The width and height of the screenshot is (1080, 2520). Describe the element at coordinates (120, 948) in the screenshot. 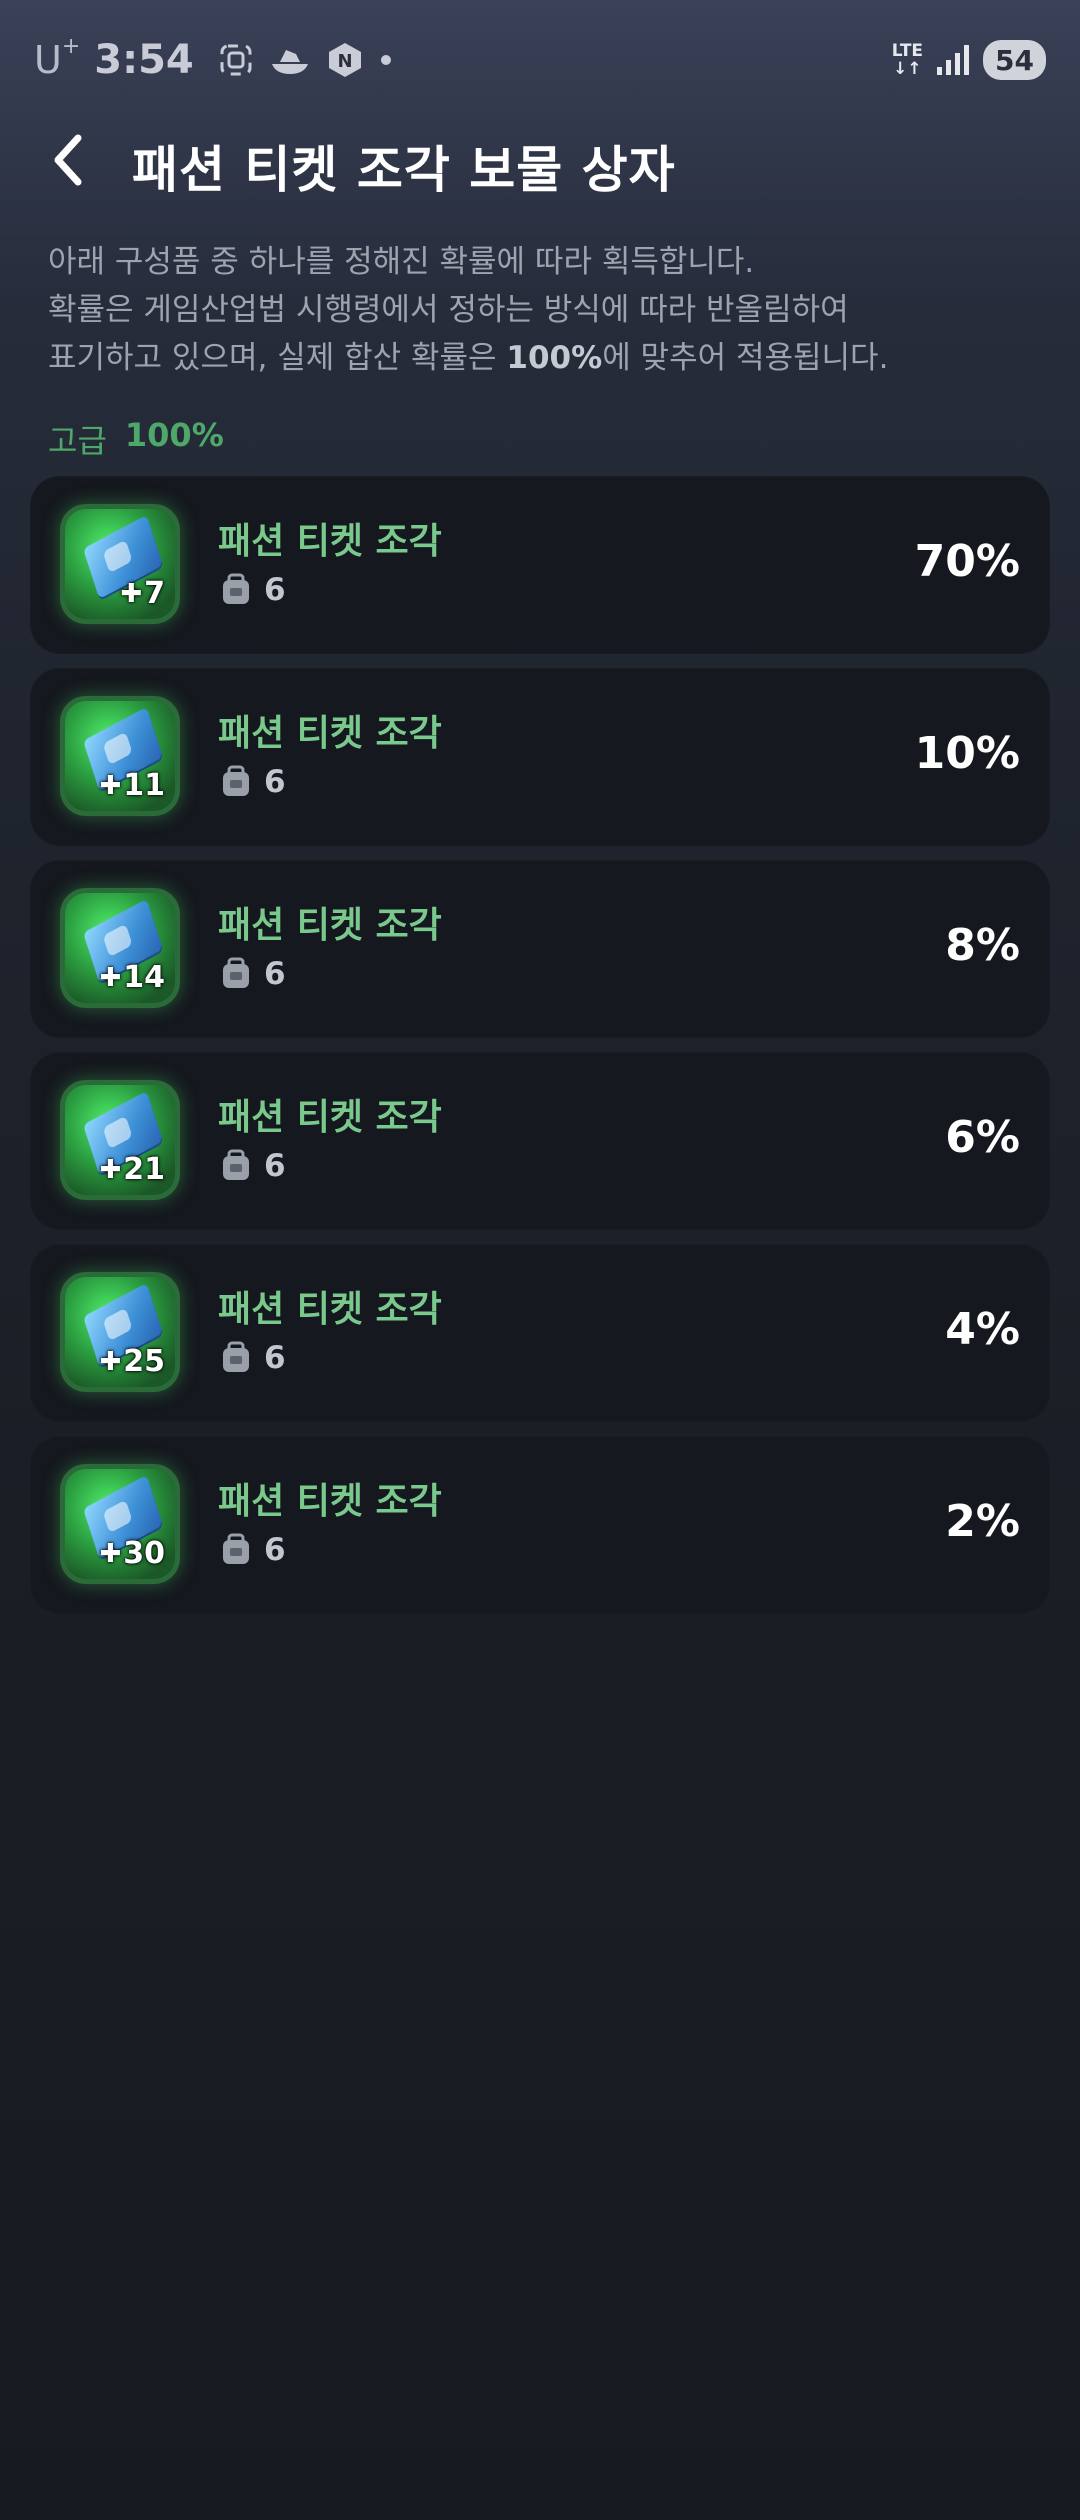

I see `item-thumbnail: ✚ 14` at that location.